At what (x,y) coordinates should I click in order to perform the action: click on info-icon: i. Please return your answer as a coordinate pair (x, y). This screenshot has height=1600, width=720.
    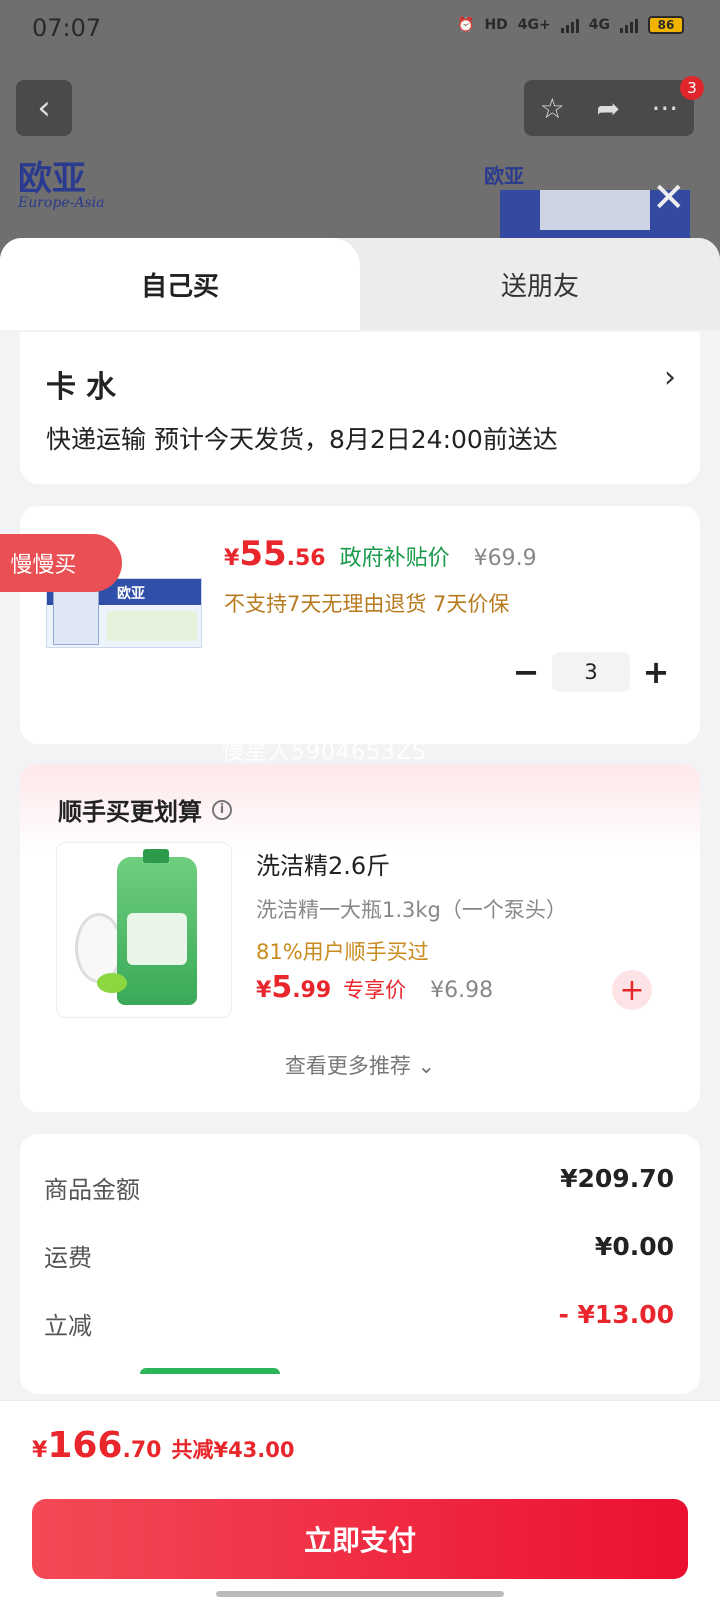
    Looking at the image, I should click on (222, 809).